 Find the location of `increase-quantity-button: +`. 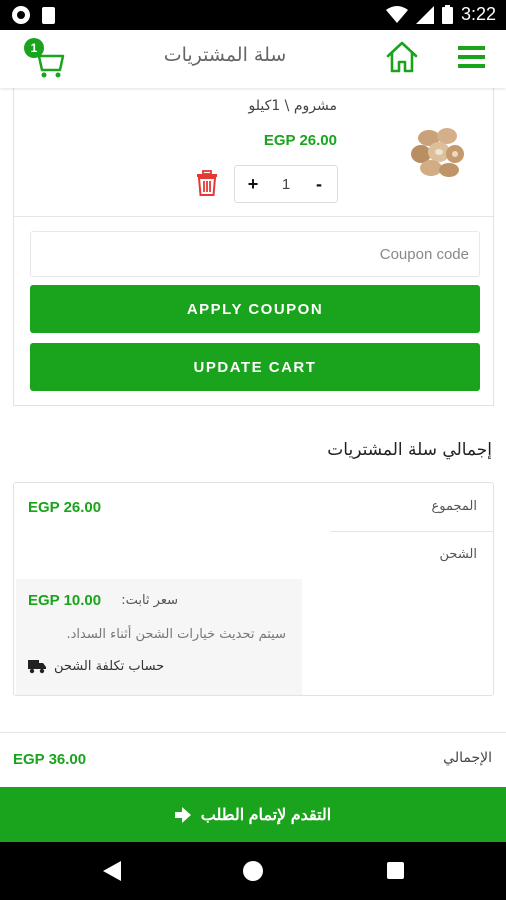

increase-quantity-button: + is located at coordinates (253, 184).